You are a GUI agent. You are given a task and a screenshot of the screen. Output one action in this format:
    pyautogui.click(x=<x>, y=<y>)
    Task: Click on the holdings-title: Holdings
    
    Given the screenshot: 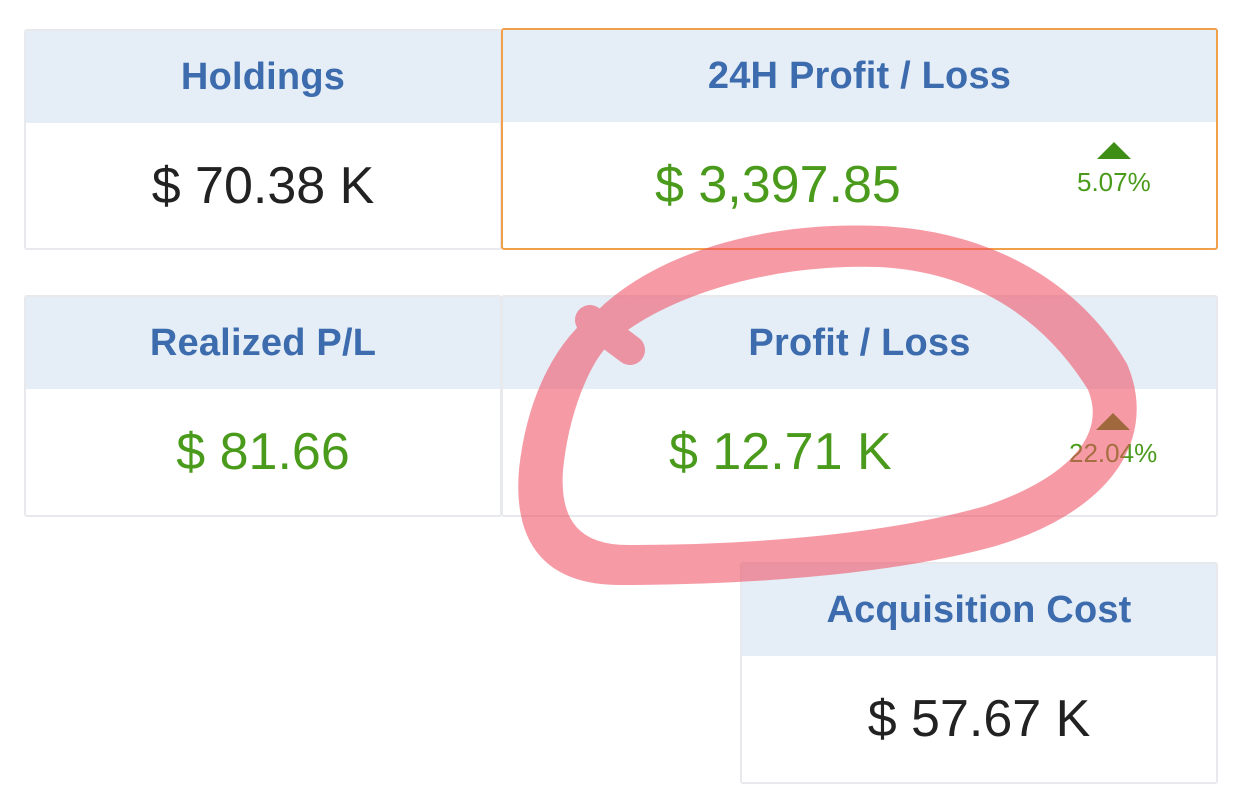 What is the action you would take?
    pyautogui.click(x=263, y=77)
    